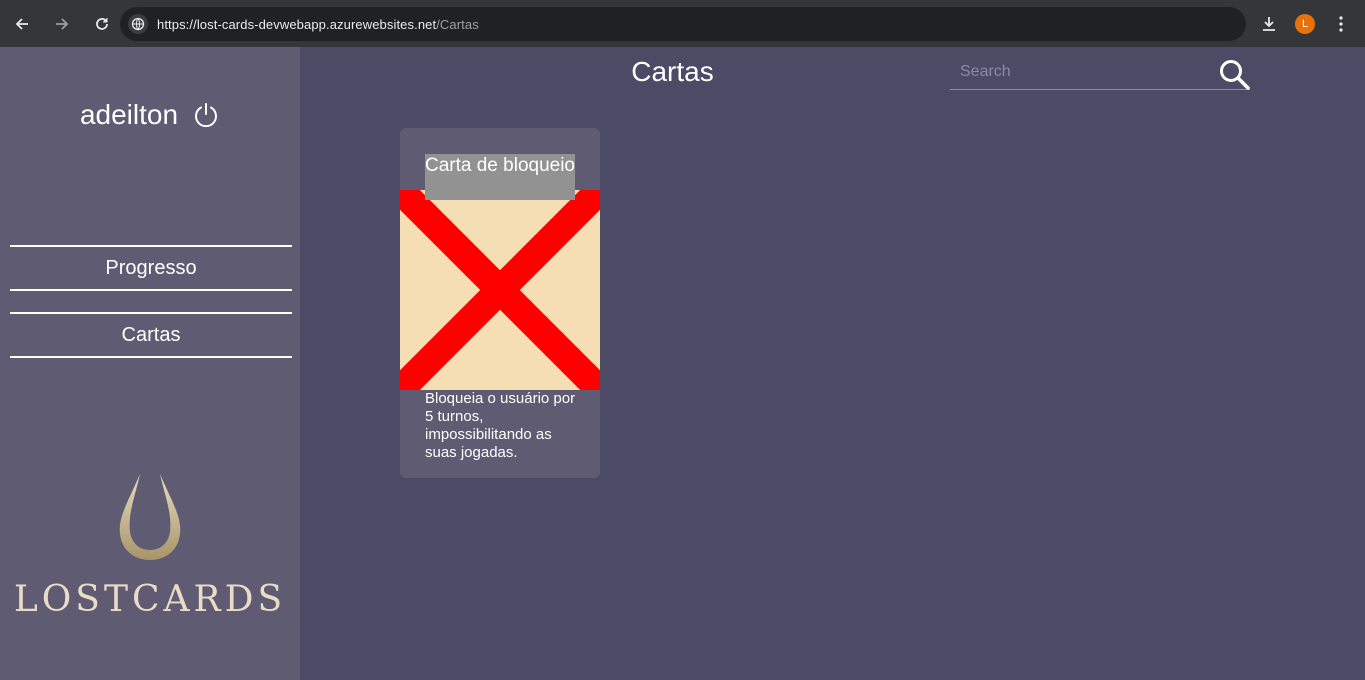  I want to click on reload-button, so click(102, 24).